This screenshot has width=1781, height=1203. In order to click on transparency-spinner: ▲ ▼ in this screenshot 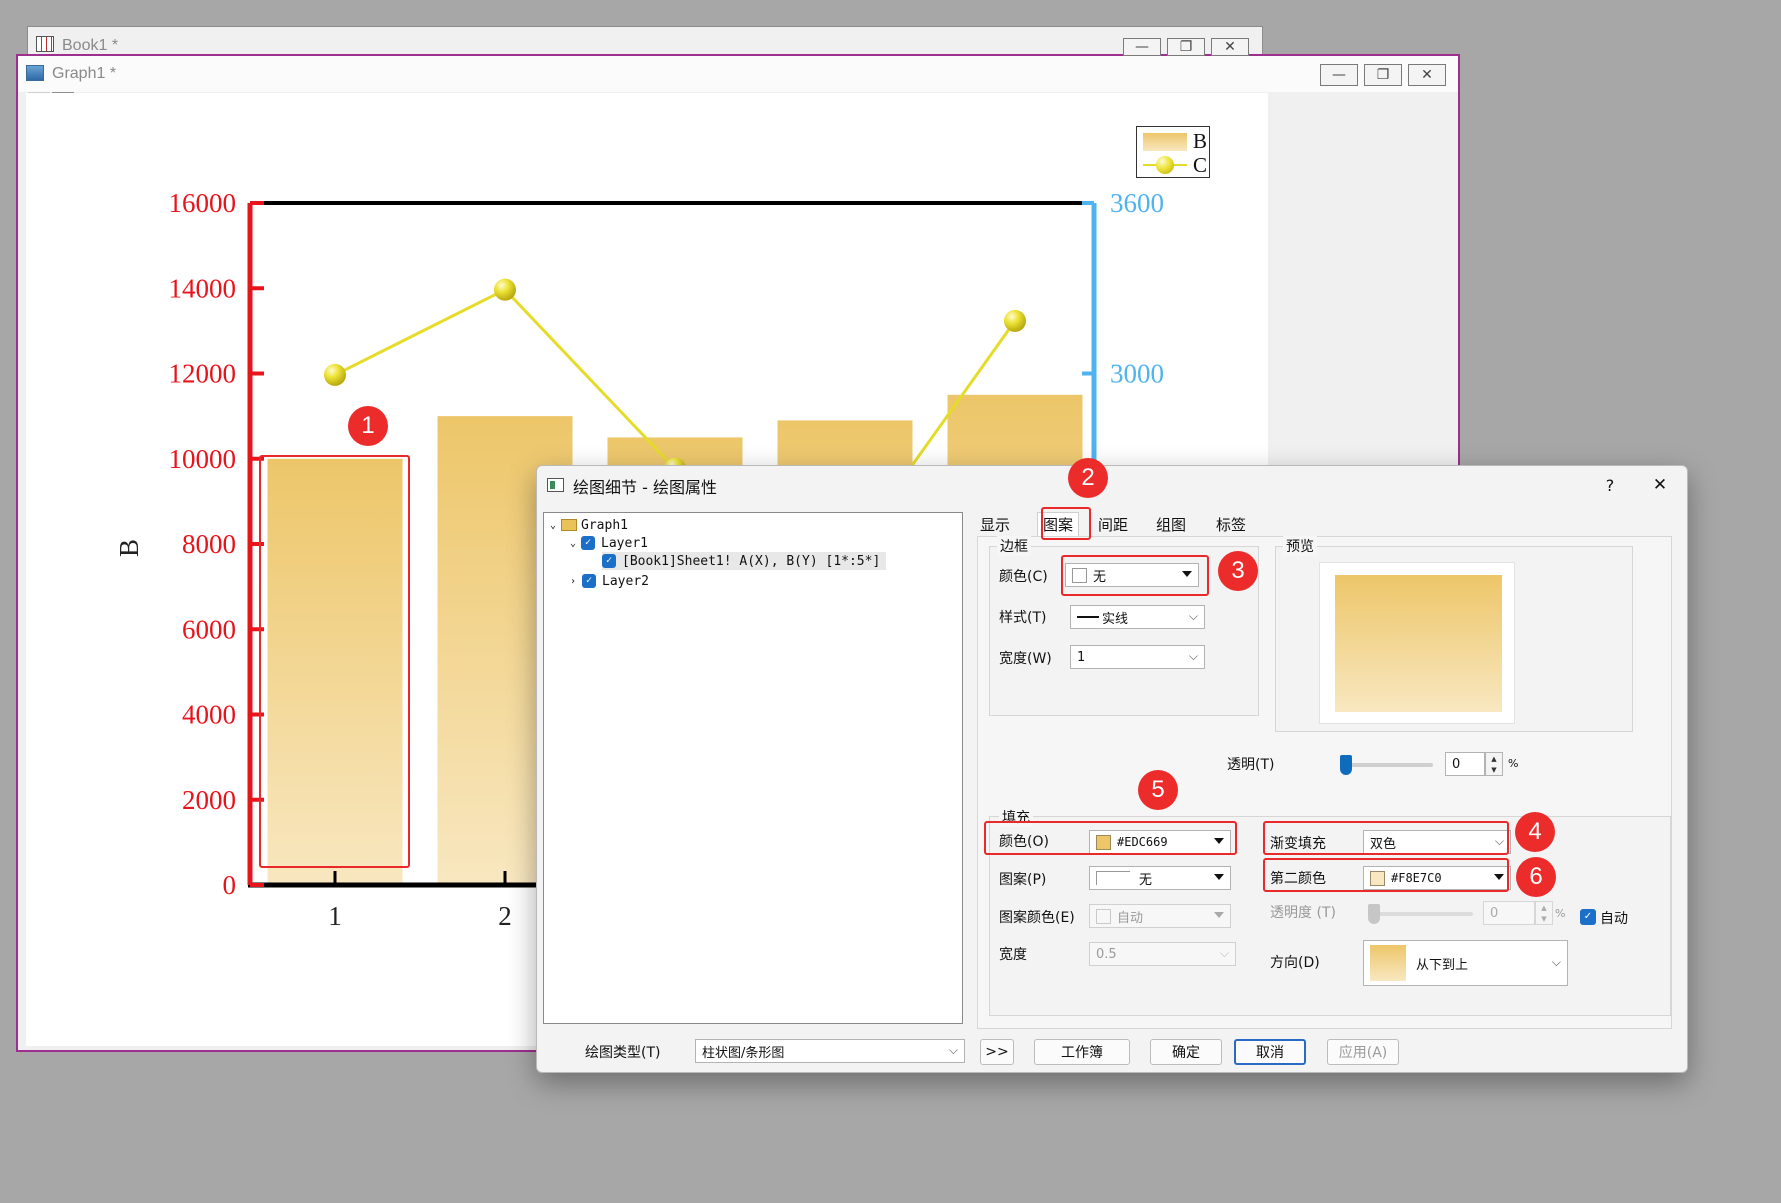, I will do `click(1494, 764)`.